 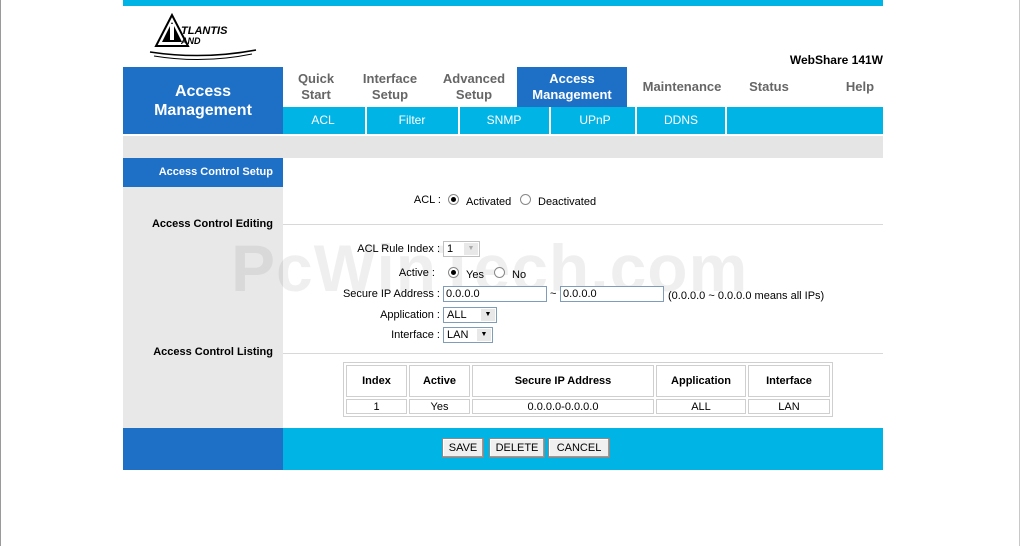 What do you see at coordinates (1019, 273) in the screenshot?
I see `window-right-border` at bounding box center [1019, 273].